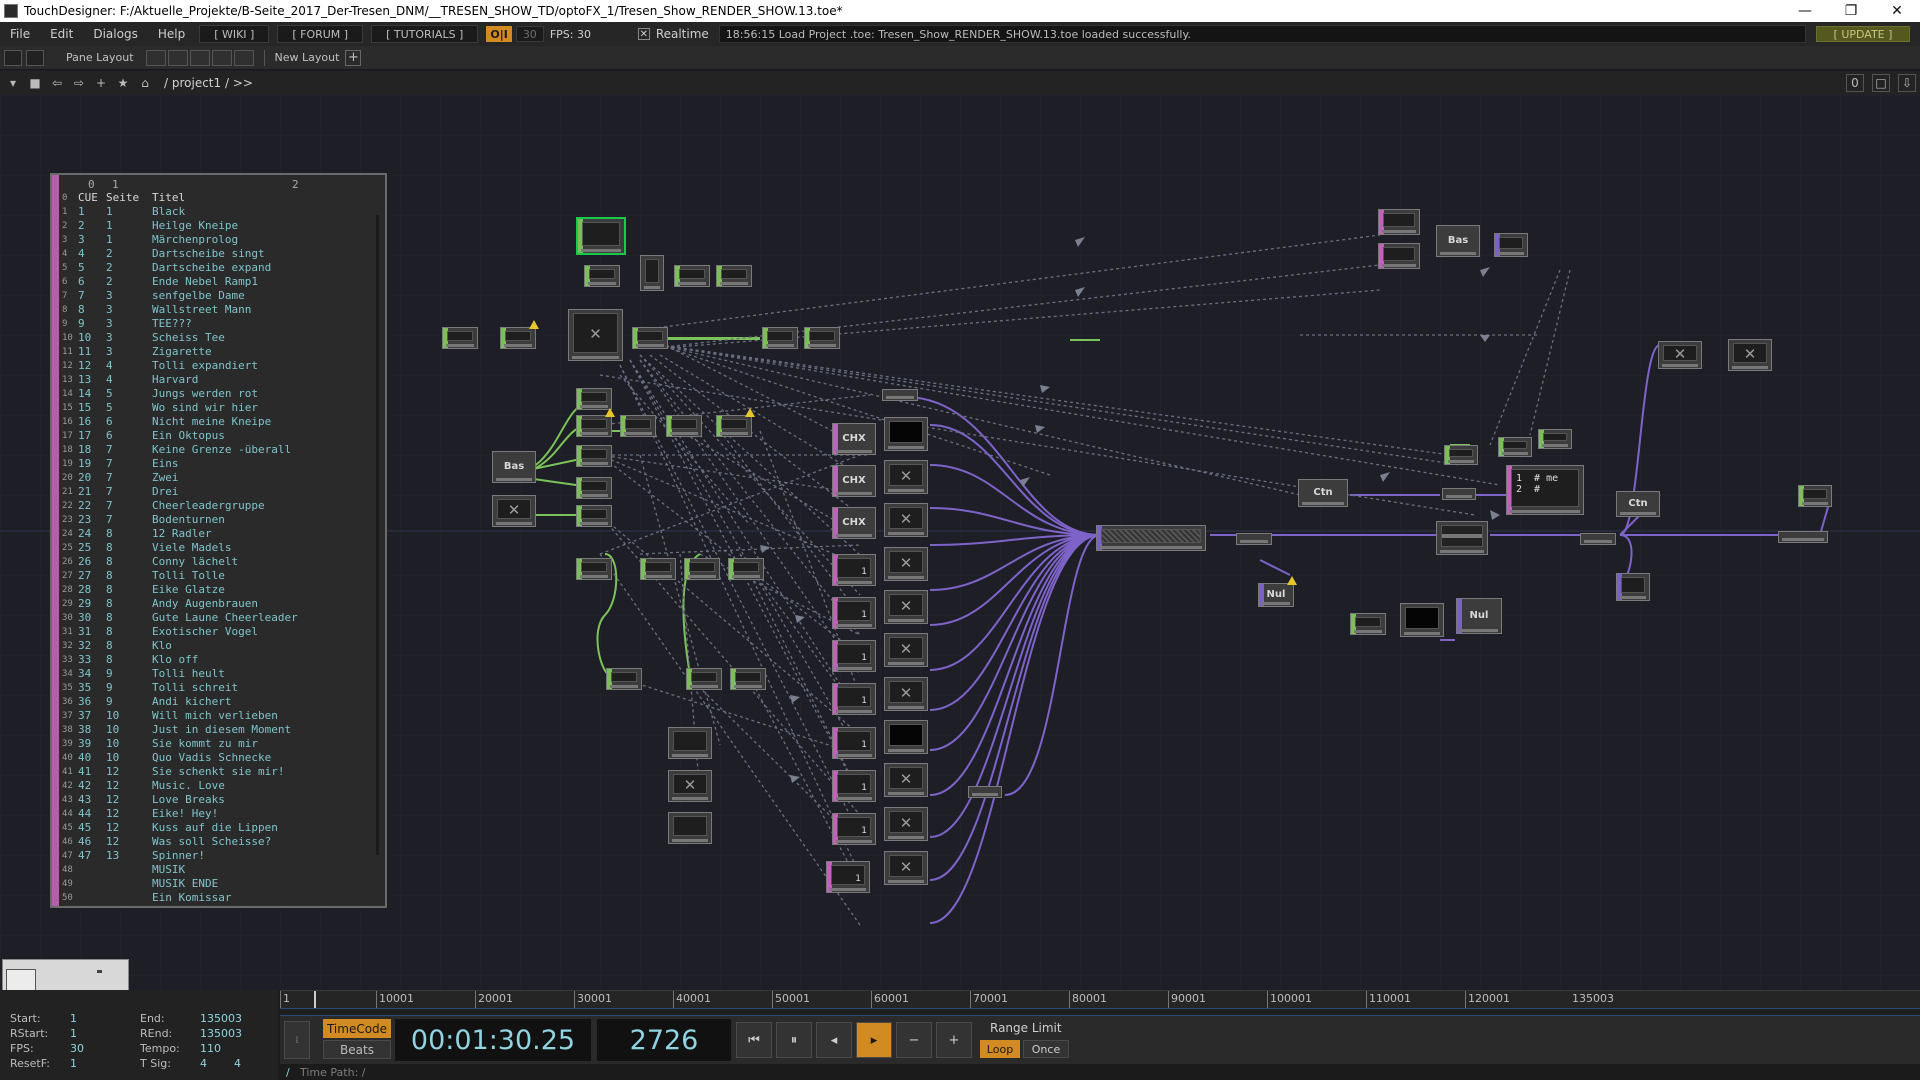 This screenshot has height=1080, width=1920. I want to click on cell-titel: 12 Radler, so click(266, 534).